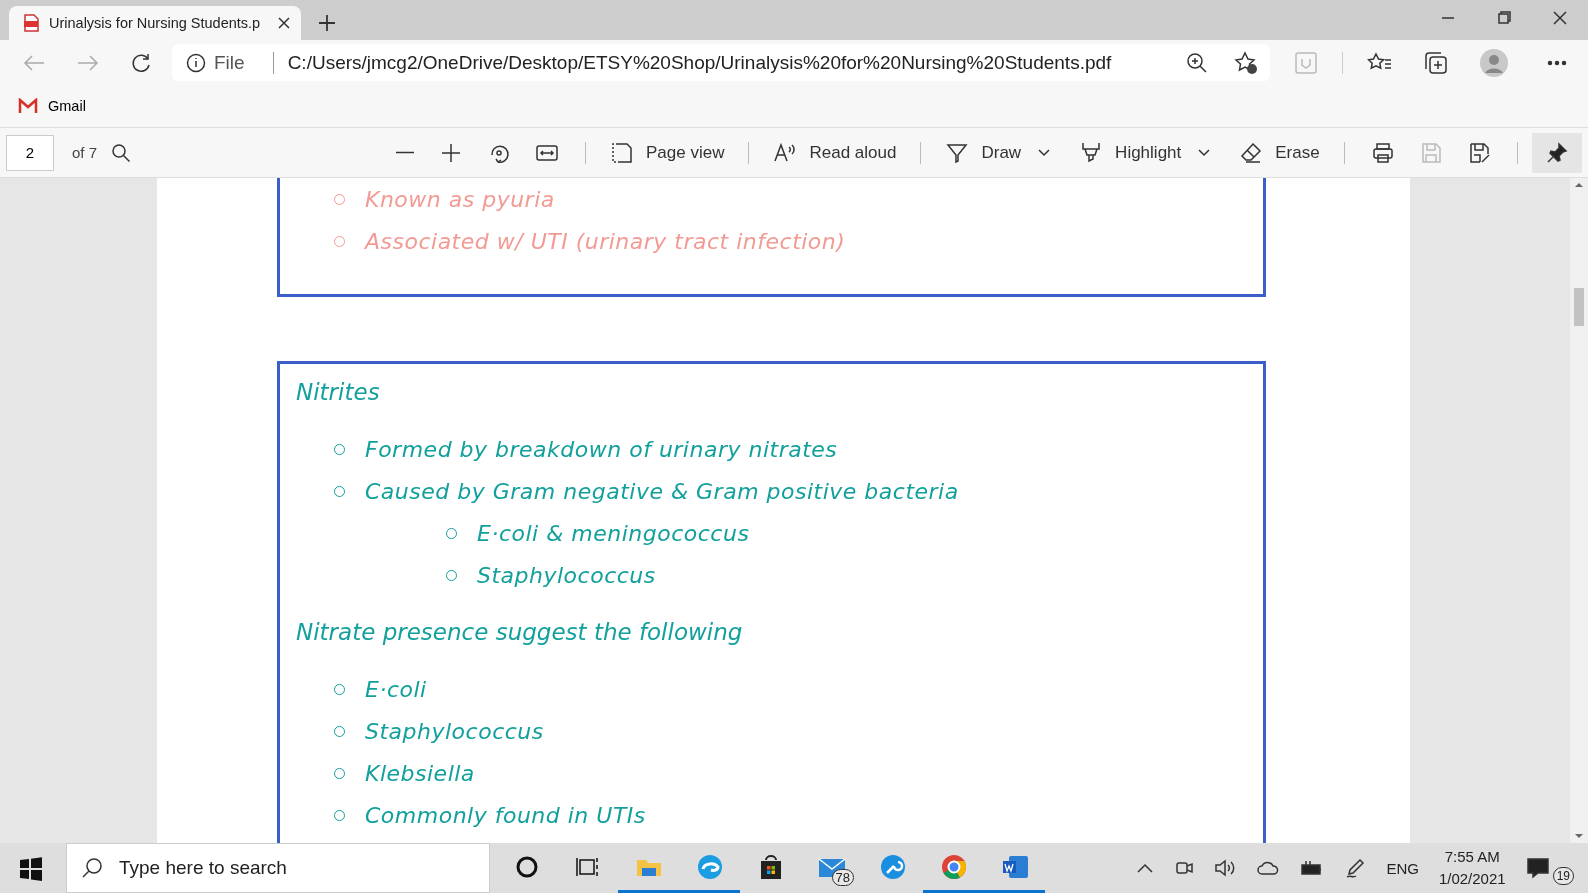 This screenshot has width=1588, height=893. I want to click on list-item-text: Formed by breakdown of urinary nitrates, so click(601, 449).